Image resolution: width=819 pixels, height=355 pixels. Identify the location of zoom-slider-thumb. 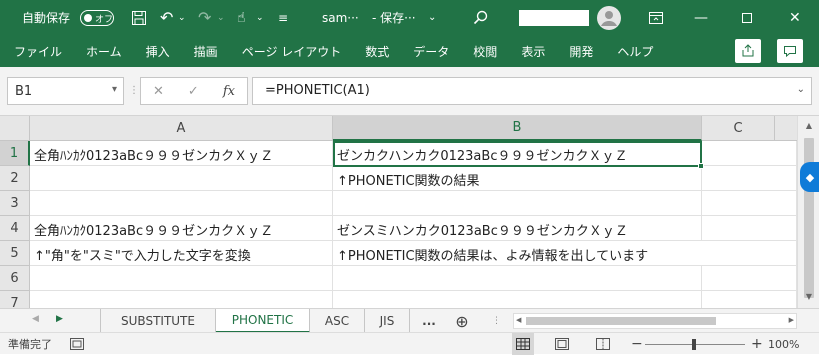
(694, 344).